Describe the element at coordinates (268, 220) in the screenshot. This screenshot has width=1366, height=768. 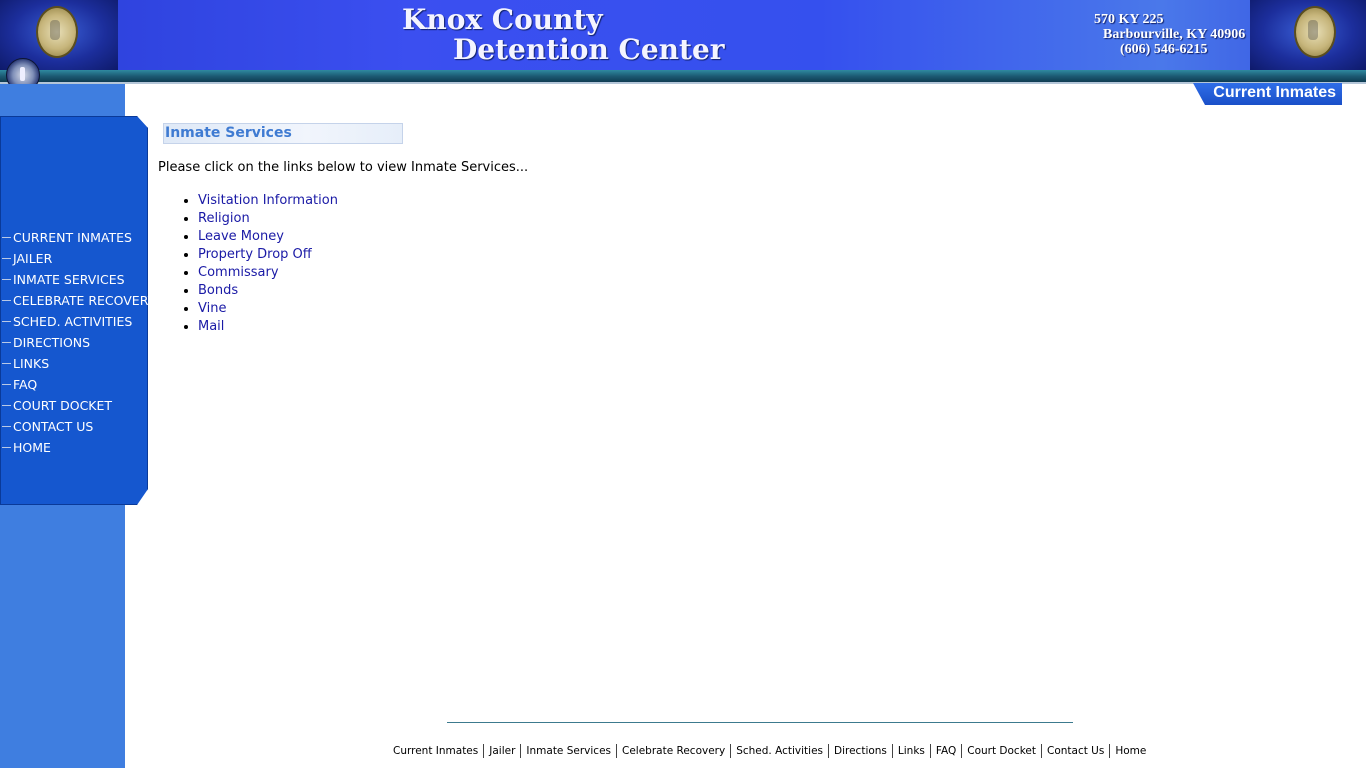
I see `list-item: Religion` at that location.